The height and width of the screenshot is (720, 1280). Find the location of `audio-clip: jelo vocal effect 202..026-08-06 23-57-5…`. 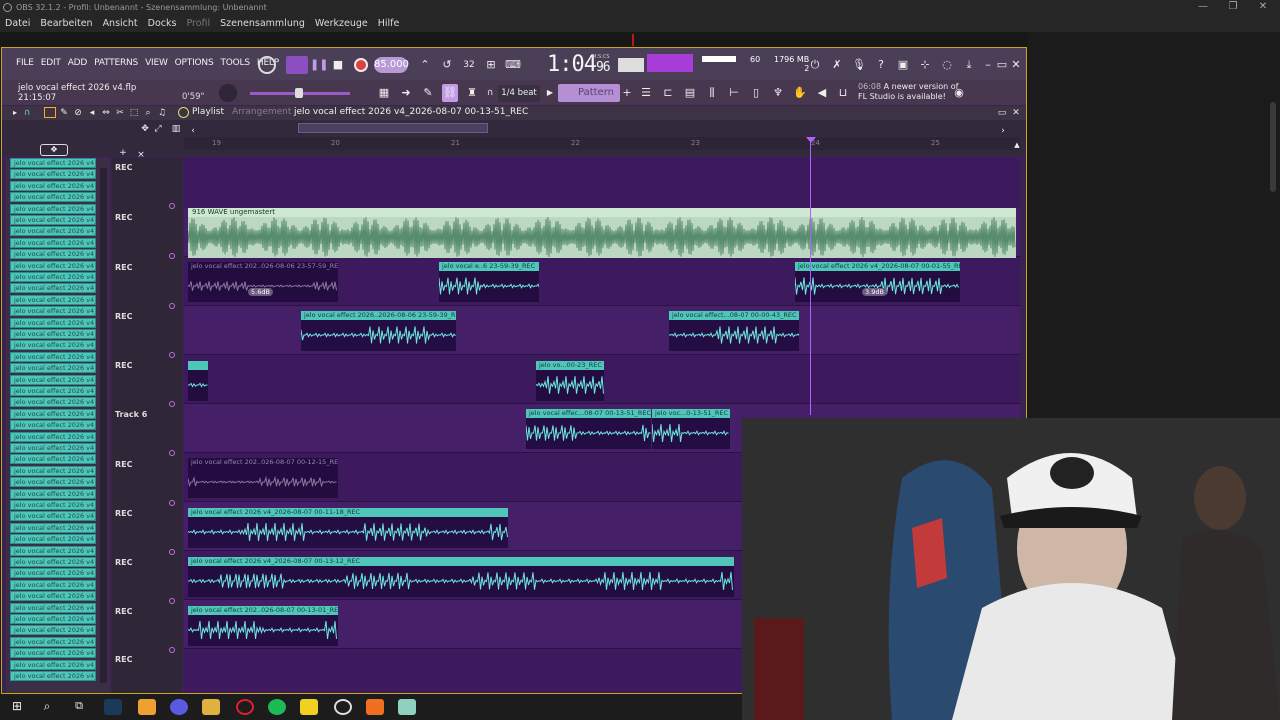

audio-clip: jelo vocal effect 202..026-08-06 23-57-5… is located at coordinates (263, 282).